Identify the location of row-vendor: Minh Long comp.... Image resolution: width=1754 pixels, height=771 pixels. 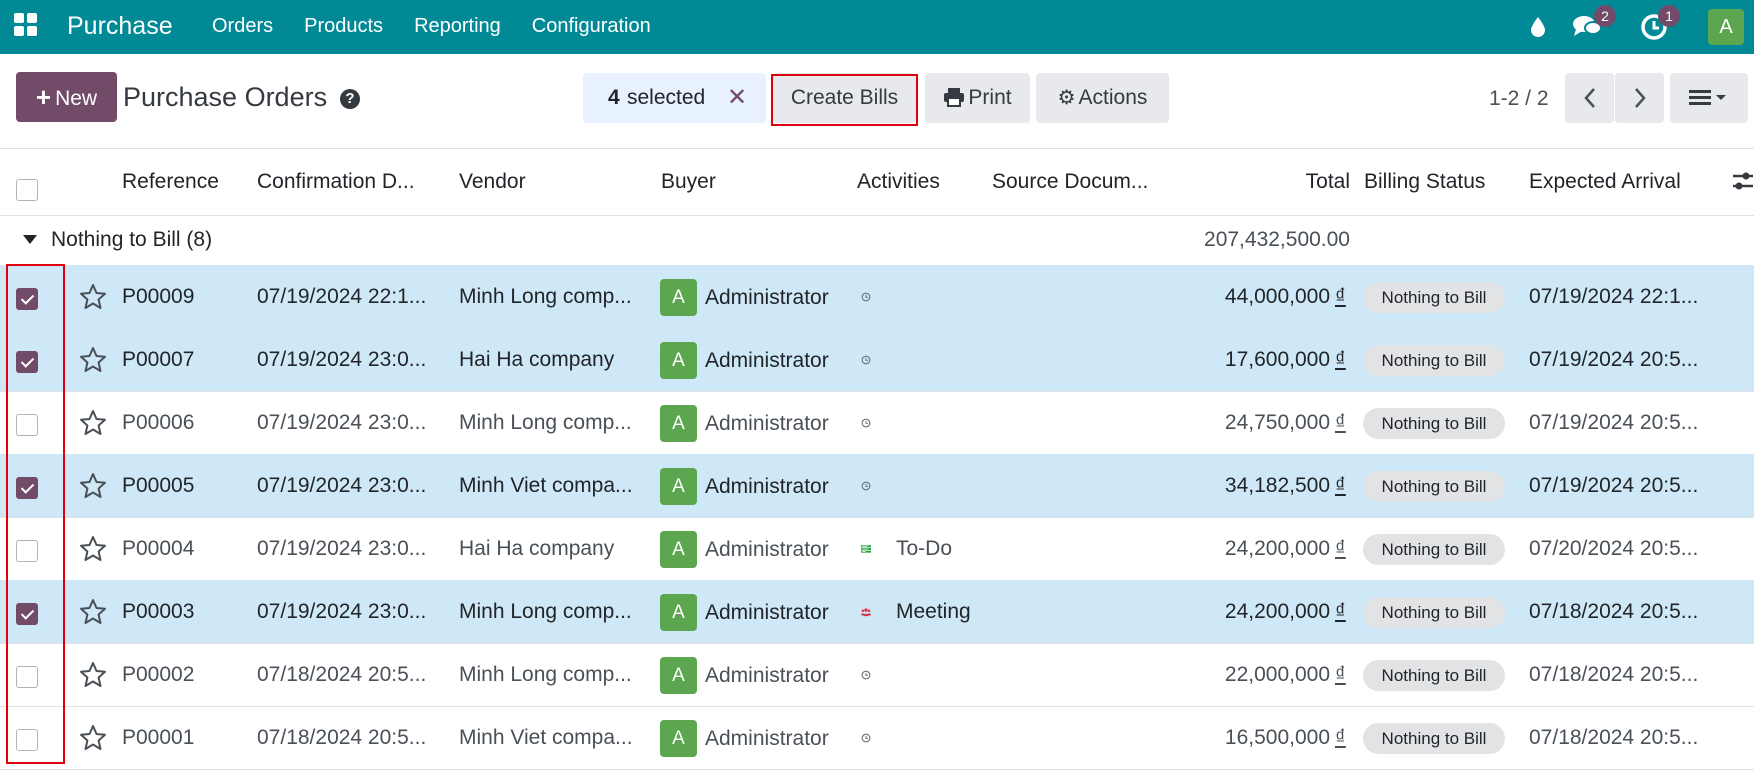
(545, 611).